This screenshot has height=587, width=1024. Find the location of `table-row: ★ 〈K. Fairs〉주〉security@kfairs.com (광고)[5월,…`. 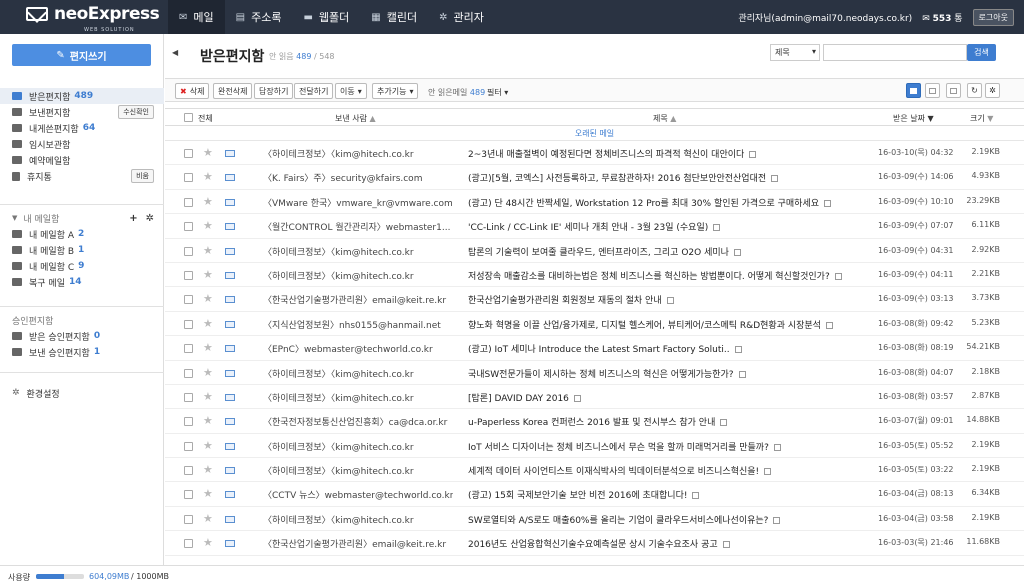

table-row: ★ 〈K. Fairs〉주〉security@kfairs.com (광고)[5월,… is located at coordinates (594, 177).